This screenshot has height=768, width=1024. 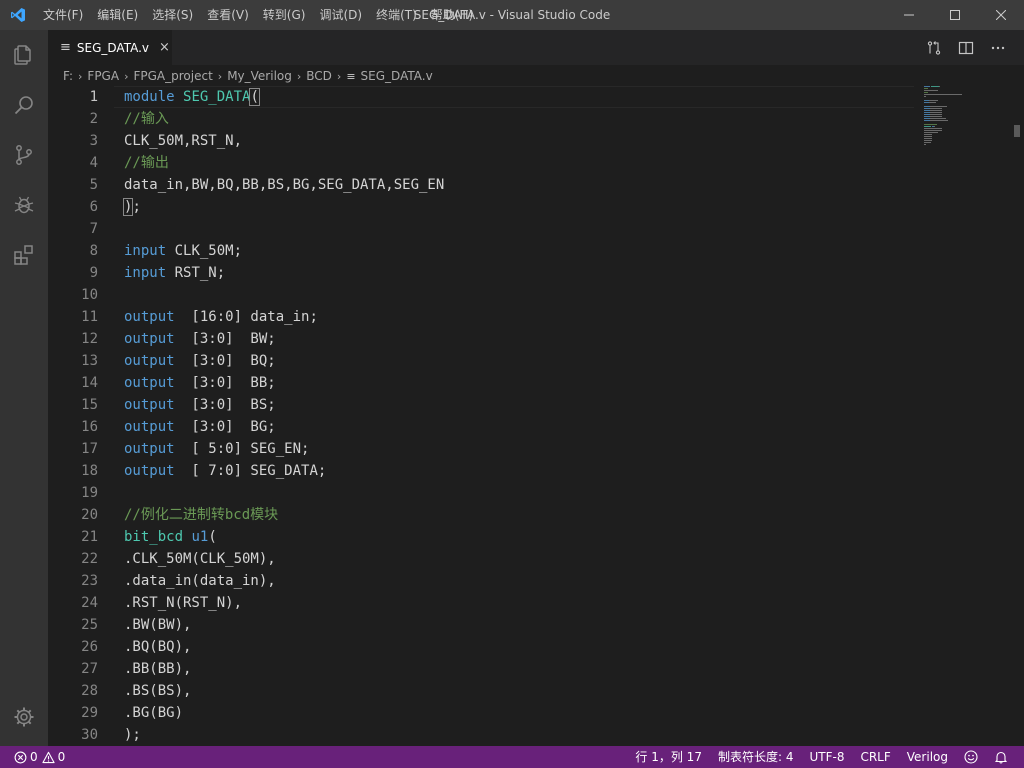 I want to click on menu-item-3: 查看(V), so click(x=228, y=15).